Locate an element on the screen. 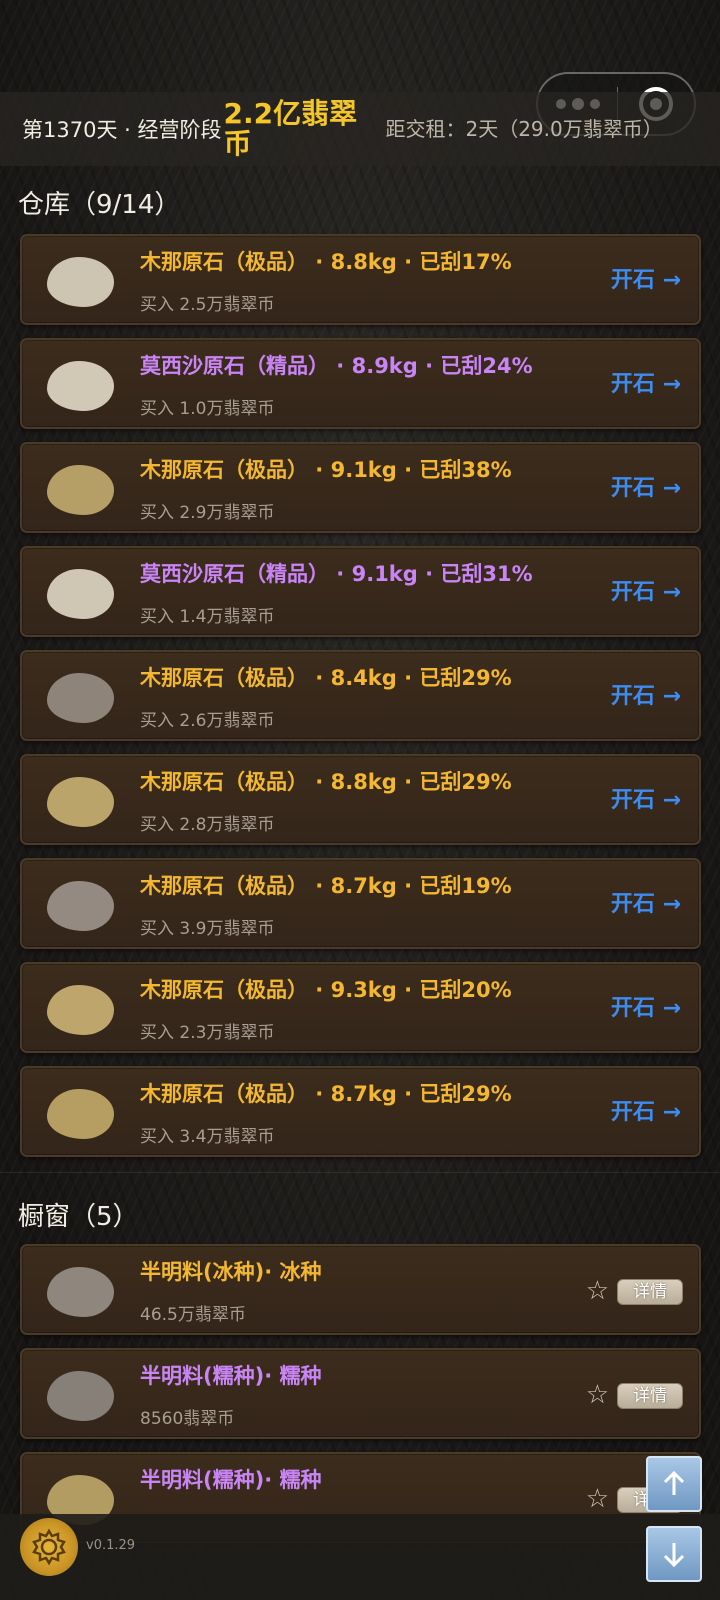 The width and height of the screenshot is (720, 1600). bottom-bar is located at coordinates (360, 1557).